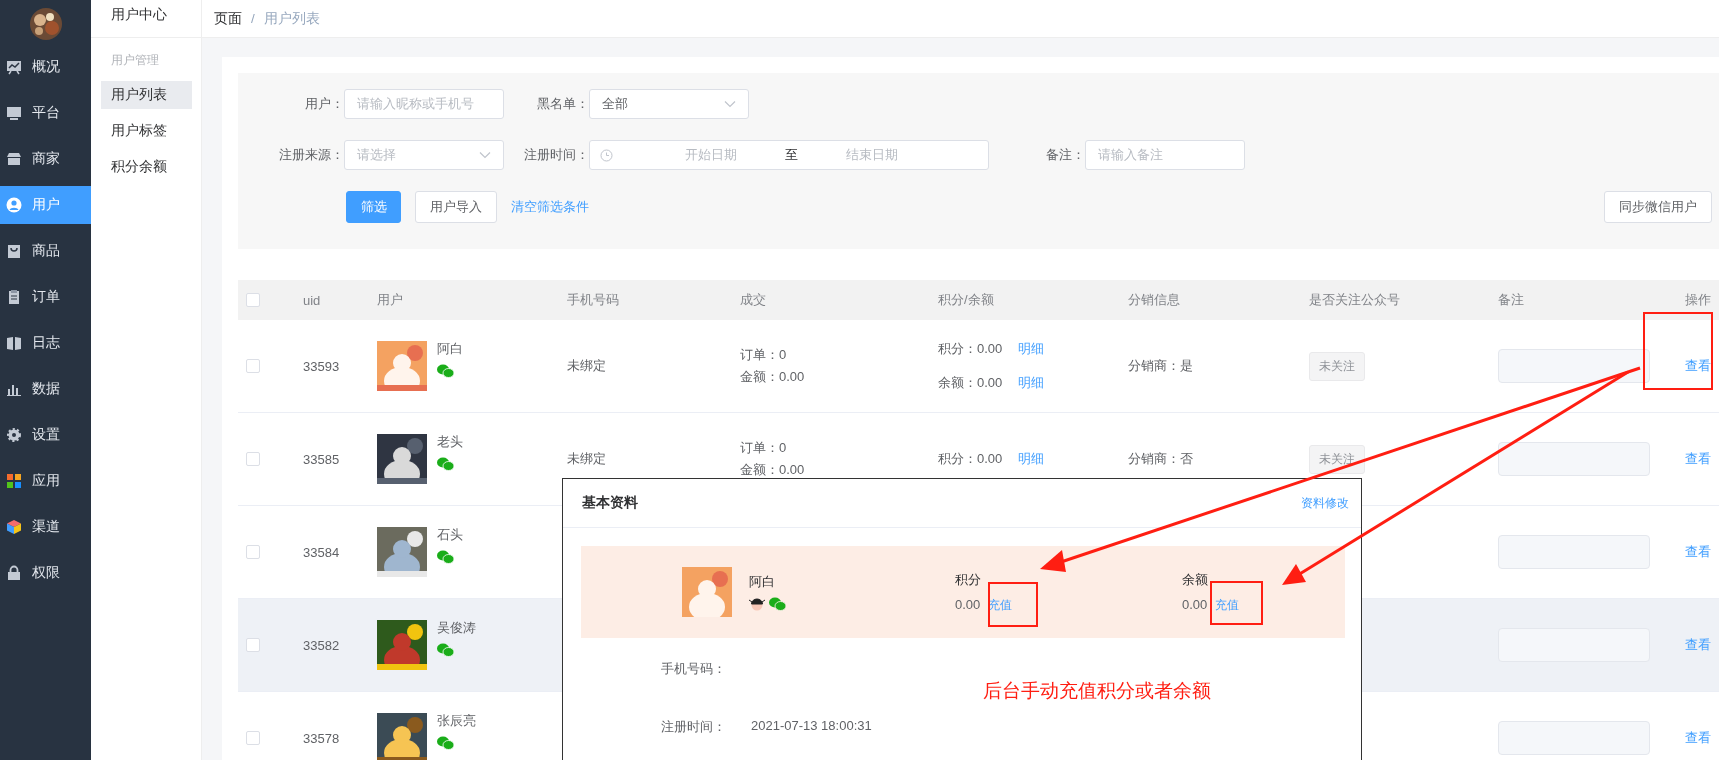  Describe the element at coordinates (321, 552) in the screenshot. I see `table-cell: 33584` at that location.